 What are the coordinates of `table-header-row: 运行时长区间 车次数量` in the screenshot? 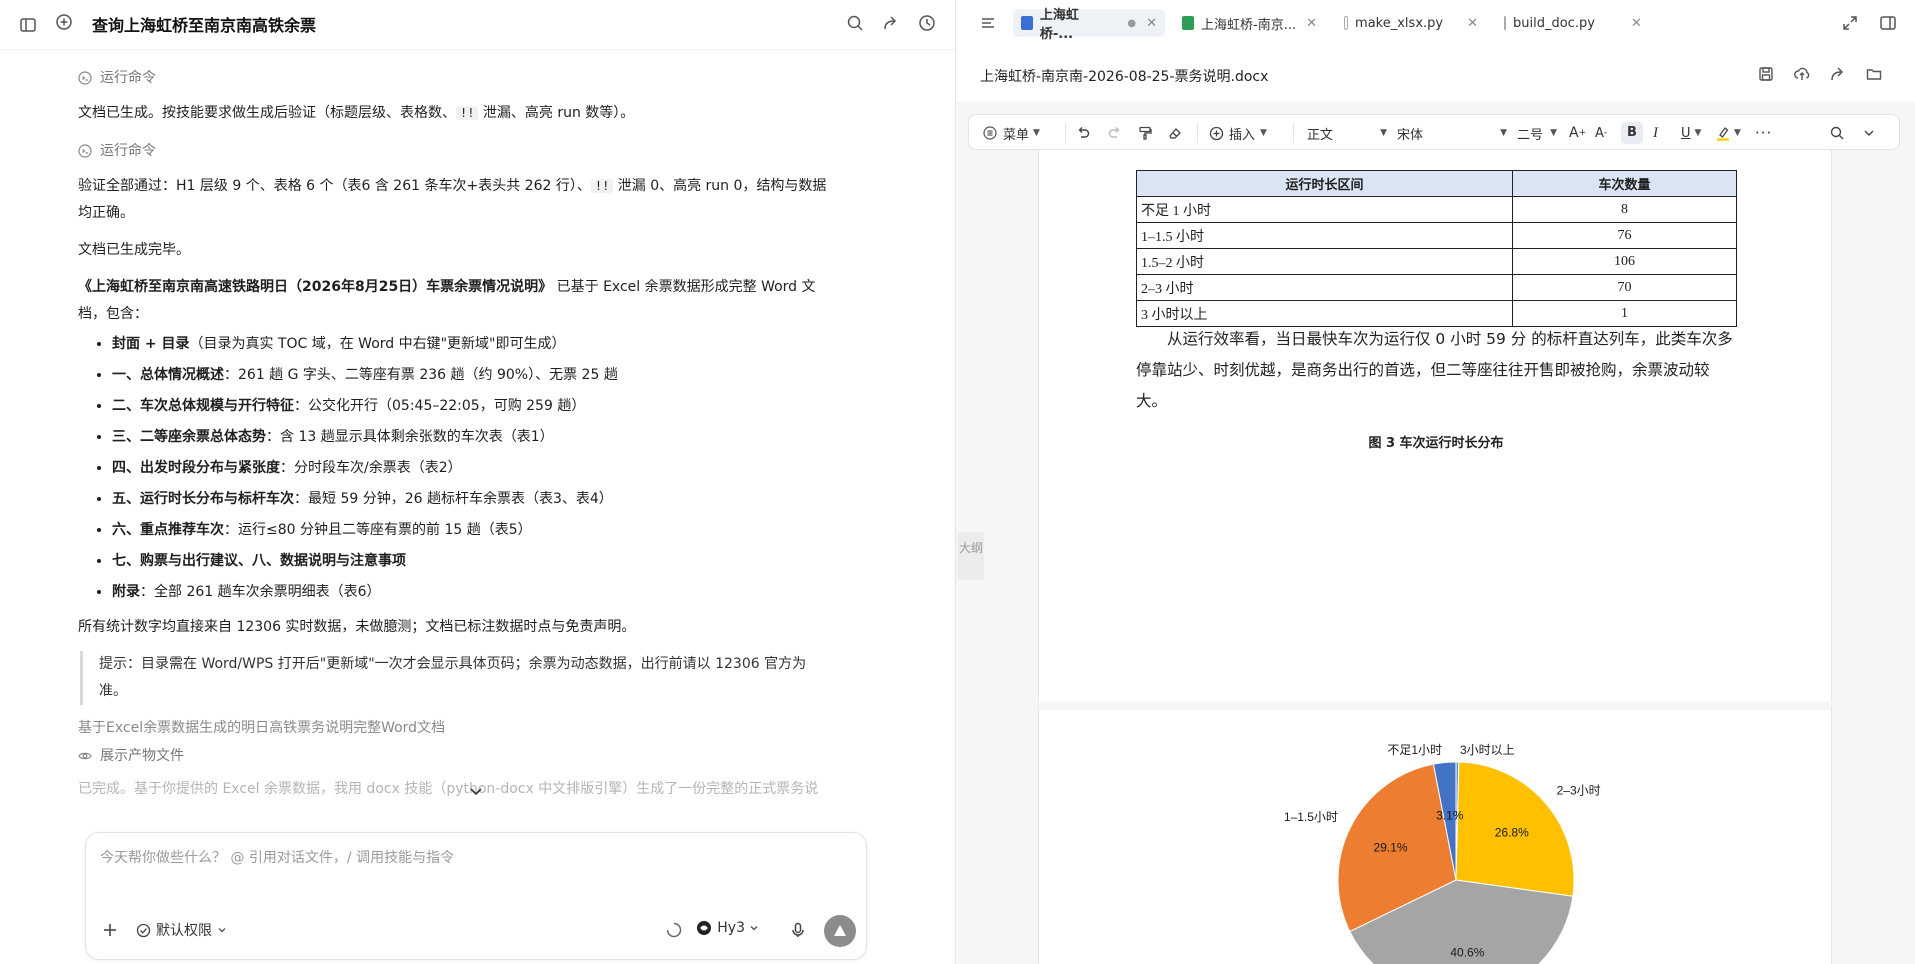 It's located at (1436, 183).